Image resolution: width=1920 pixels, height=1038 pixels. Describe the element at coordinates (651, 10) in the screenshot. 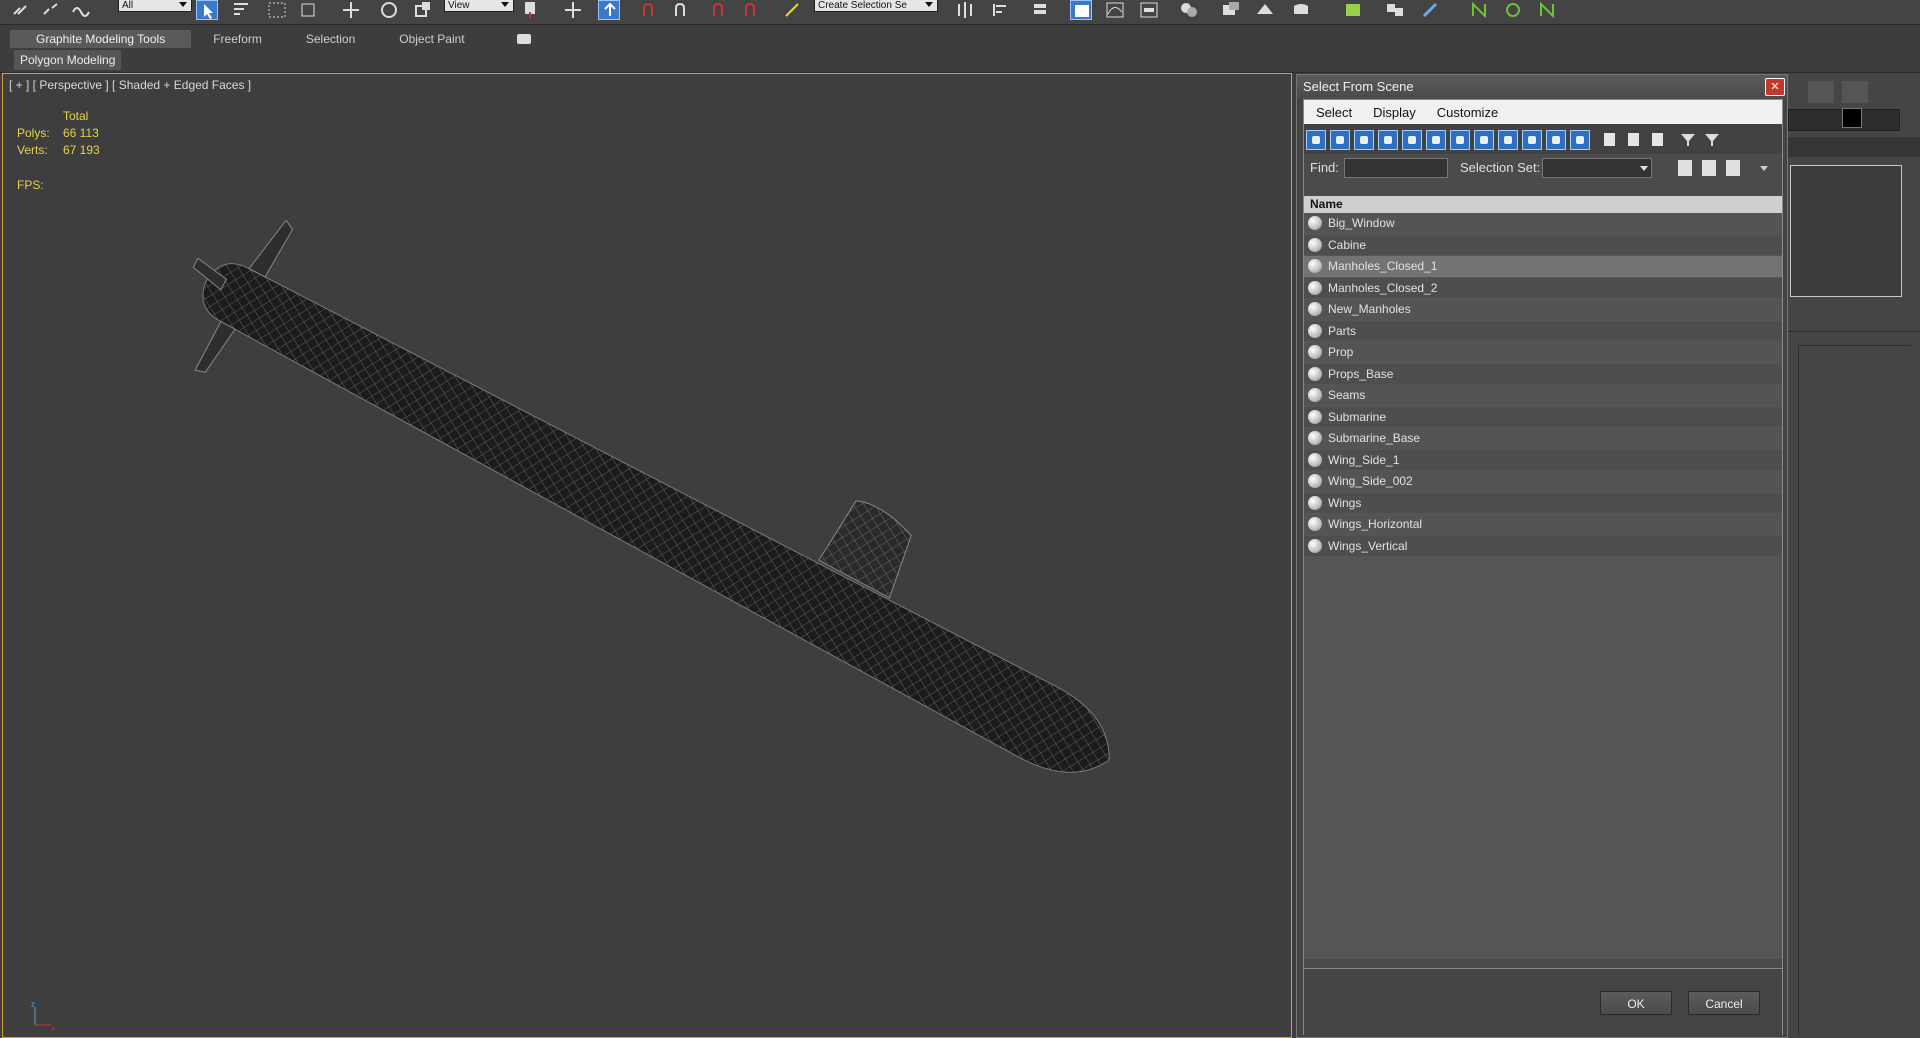

I see `snaps-toggle-icon` at that location.